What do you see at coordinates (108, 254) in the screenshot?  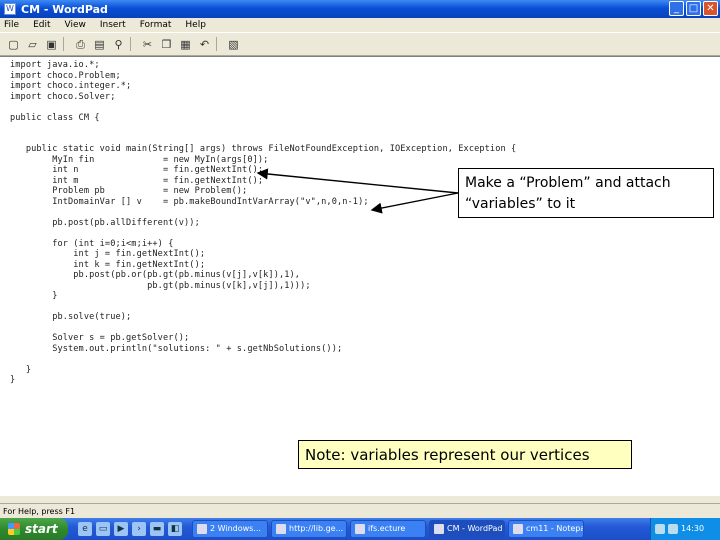 I see `code-line: int j = fin.getNextInt();` at bounding box center [108, 254].